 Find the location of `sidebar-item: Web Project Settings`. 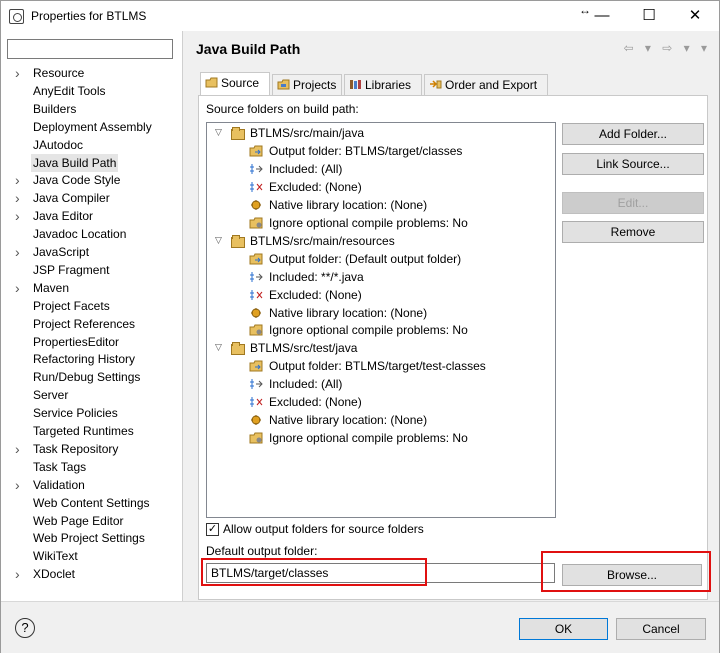

sidebar-item: Web Project Settings is located at coordinates (89, 538).